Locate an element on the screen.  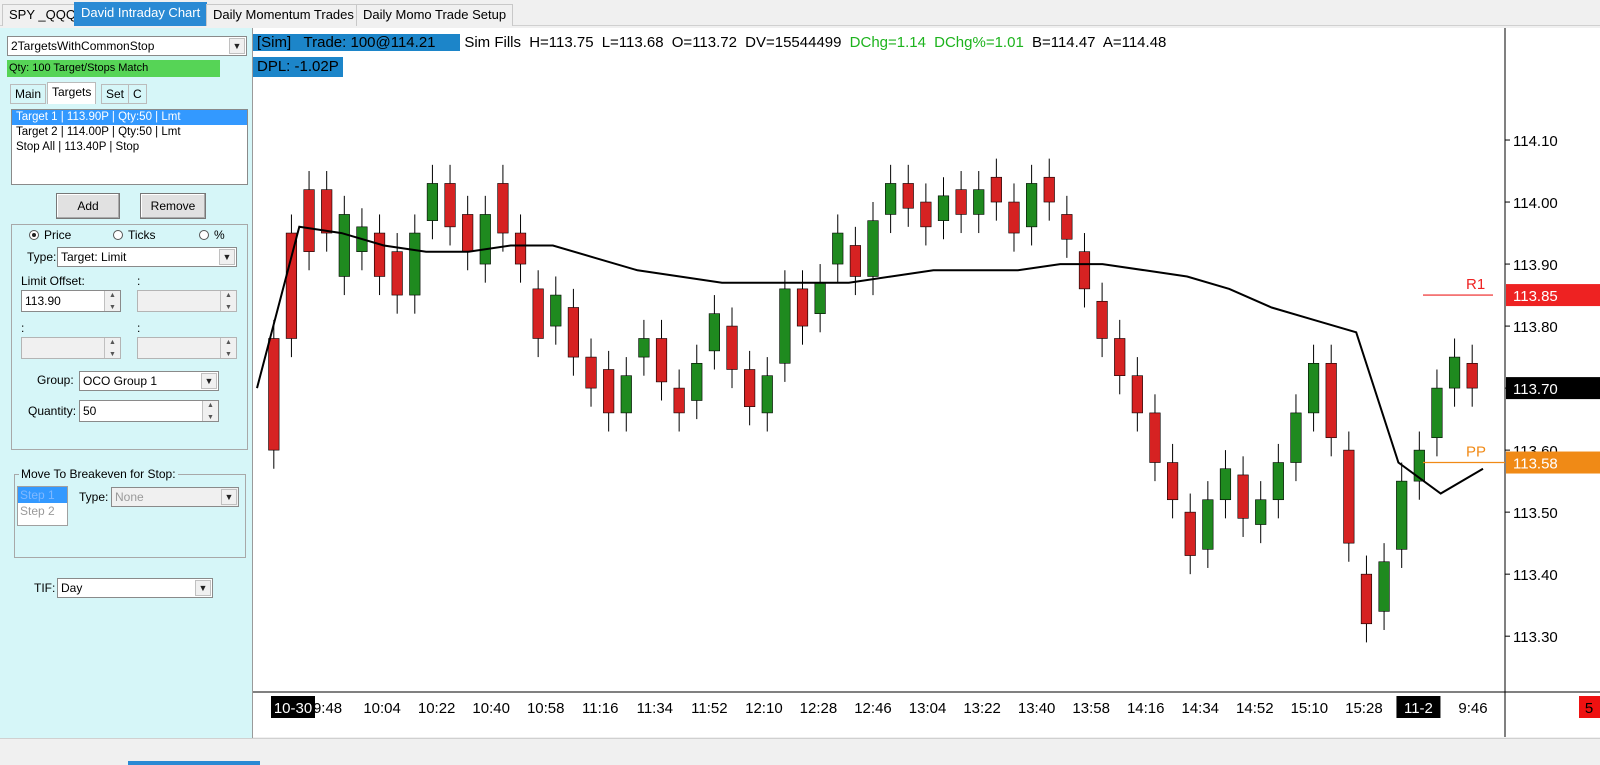
remove-button: Remove is located at coordinates (173, 206).